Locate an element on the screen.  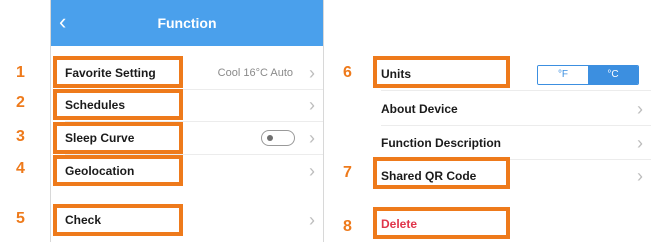
marker-number: 7 is located at coordinates (347, 172).